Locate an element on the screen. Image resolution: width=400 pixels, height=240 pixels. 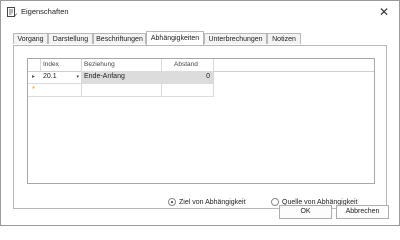
tab-vorgang: Vorgang is located at coordinates (30, 38).